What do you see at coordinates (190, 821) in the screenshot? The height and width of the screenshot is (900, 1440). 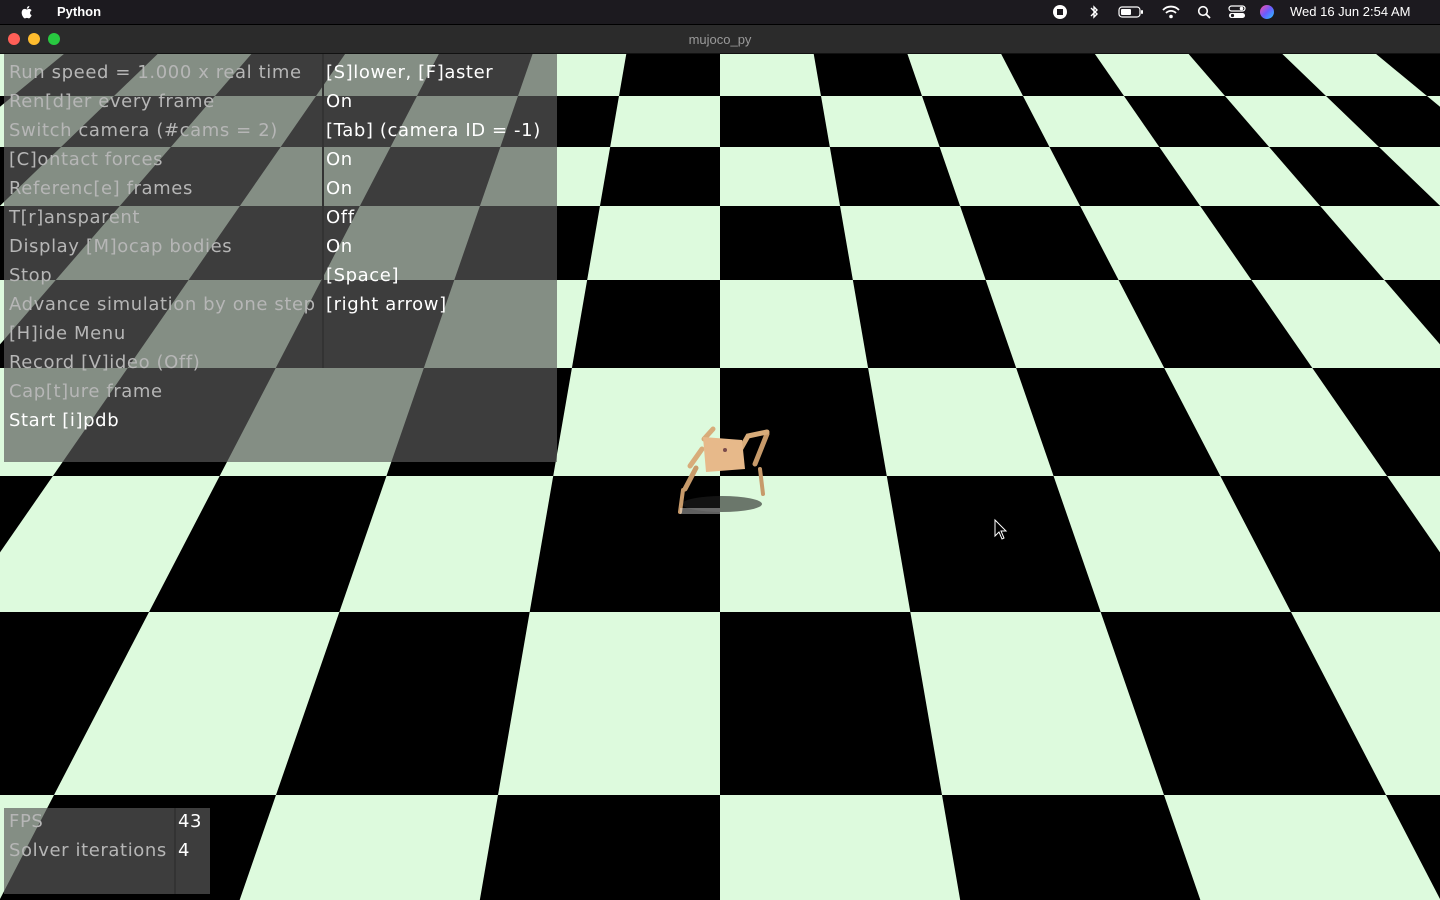 I see `stats-value: 43` at bounding box center [190, 821].